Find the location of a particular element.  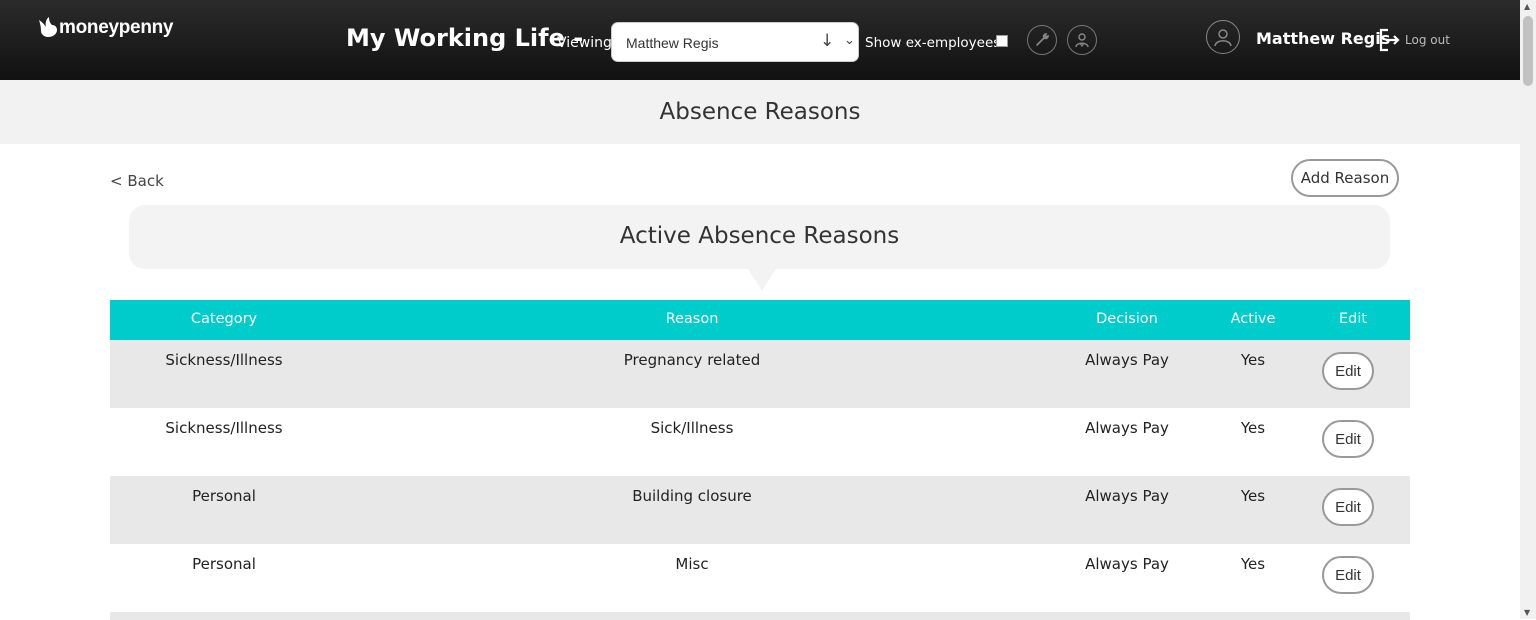

viewing-label: Viewing is located at coordinates (584, 43).